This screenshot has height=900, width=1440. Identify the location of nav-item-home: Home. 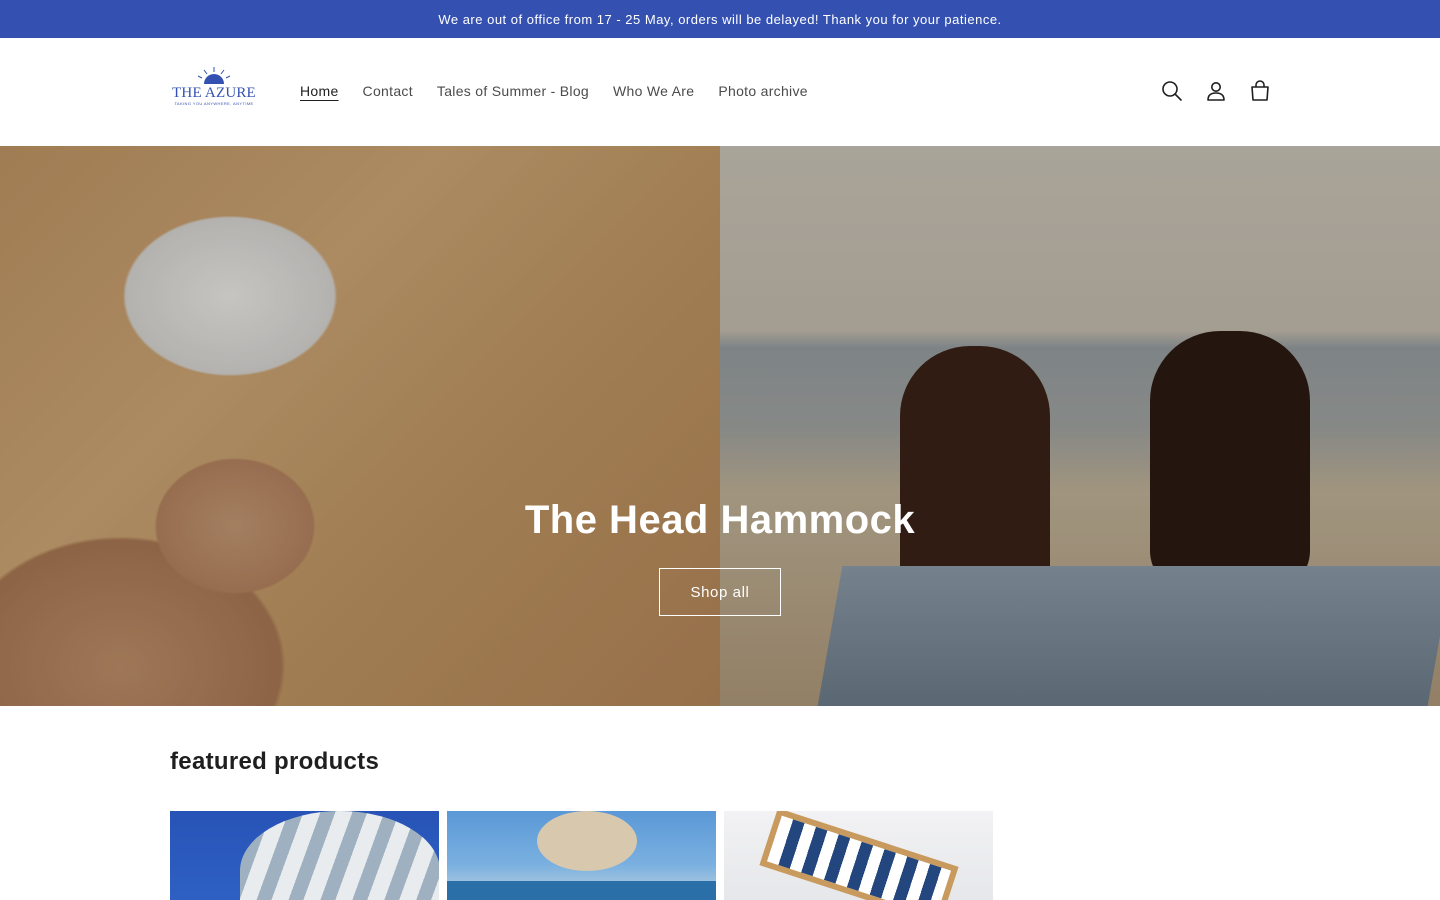
(319, 91).